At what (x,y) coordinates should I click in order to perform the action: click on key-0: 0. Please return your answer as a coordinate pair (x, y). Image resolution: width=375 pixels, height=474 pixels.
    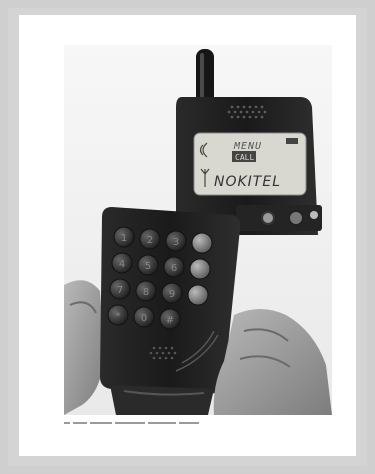
    Looking at the image, I should click on (144, 317).